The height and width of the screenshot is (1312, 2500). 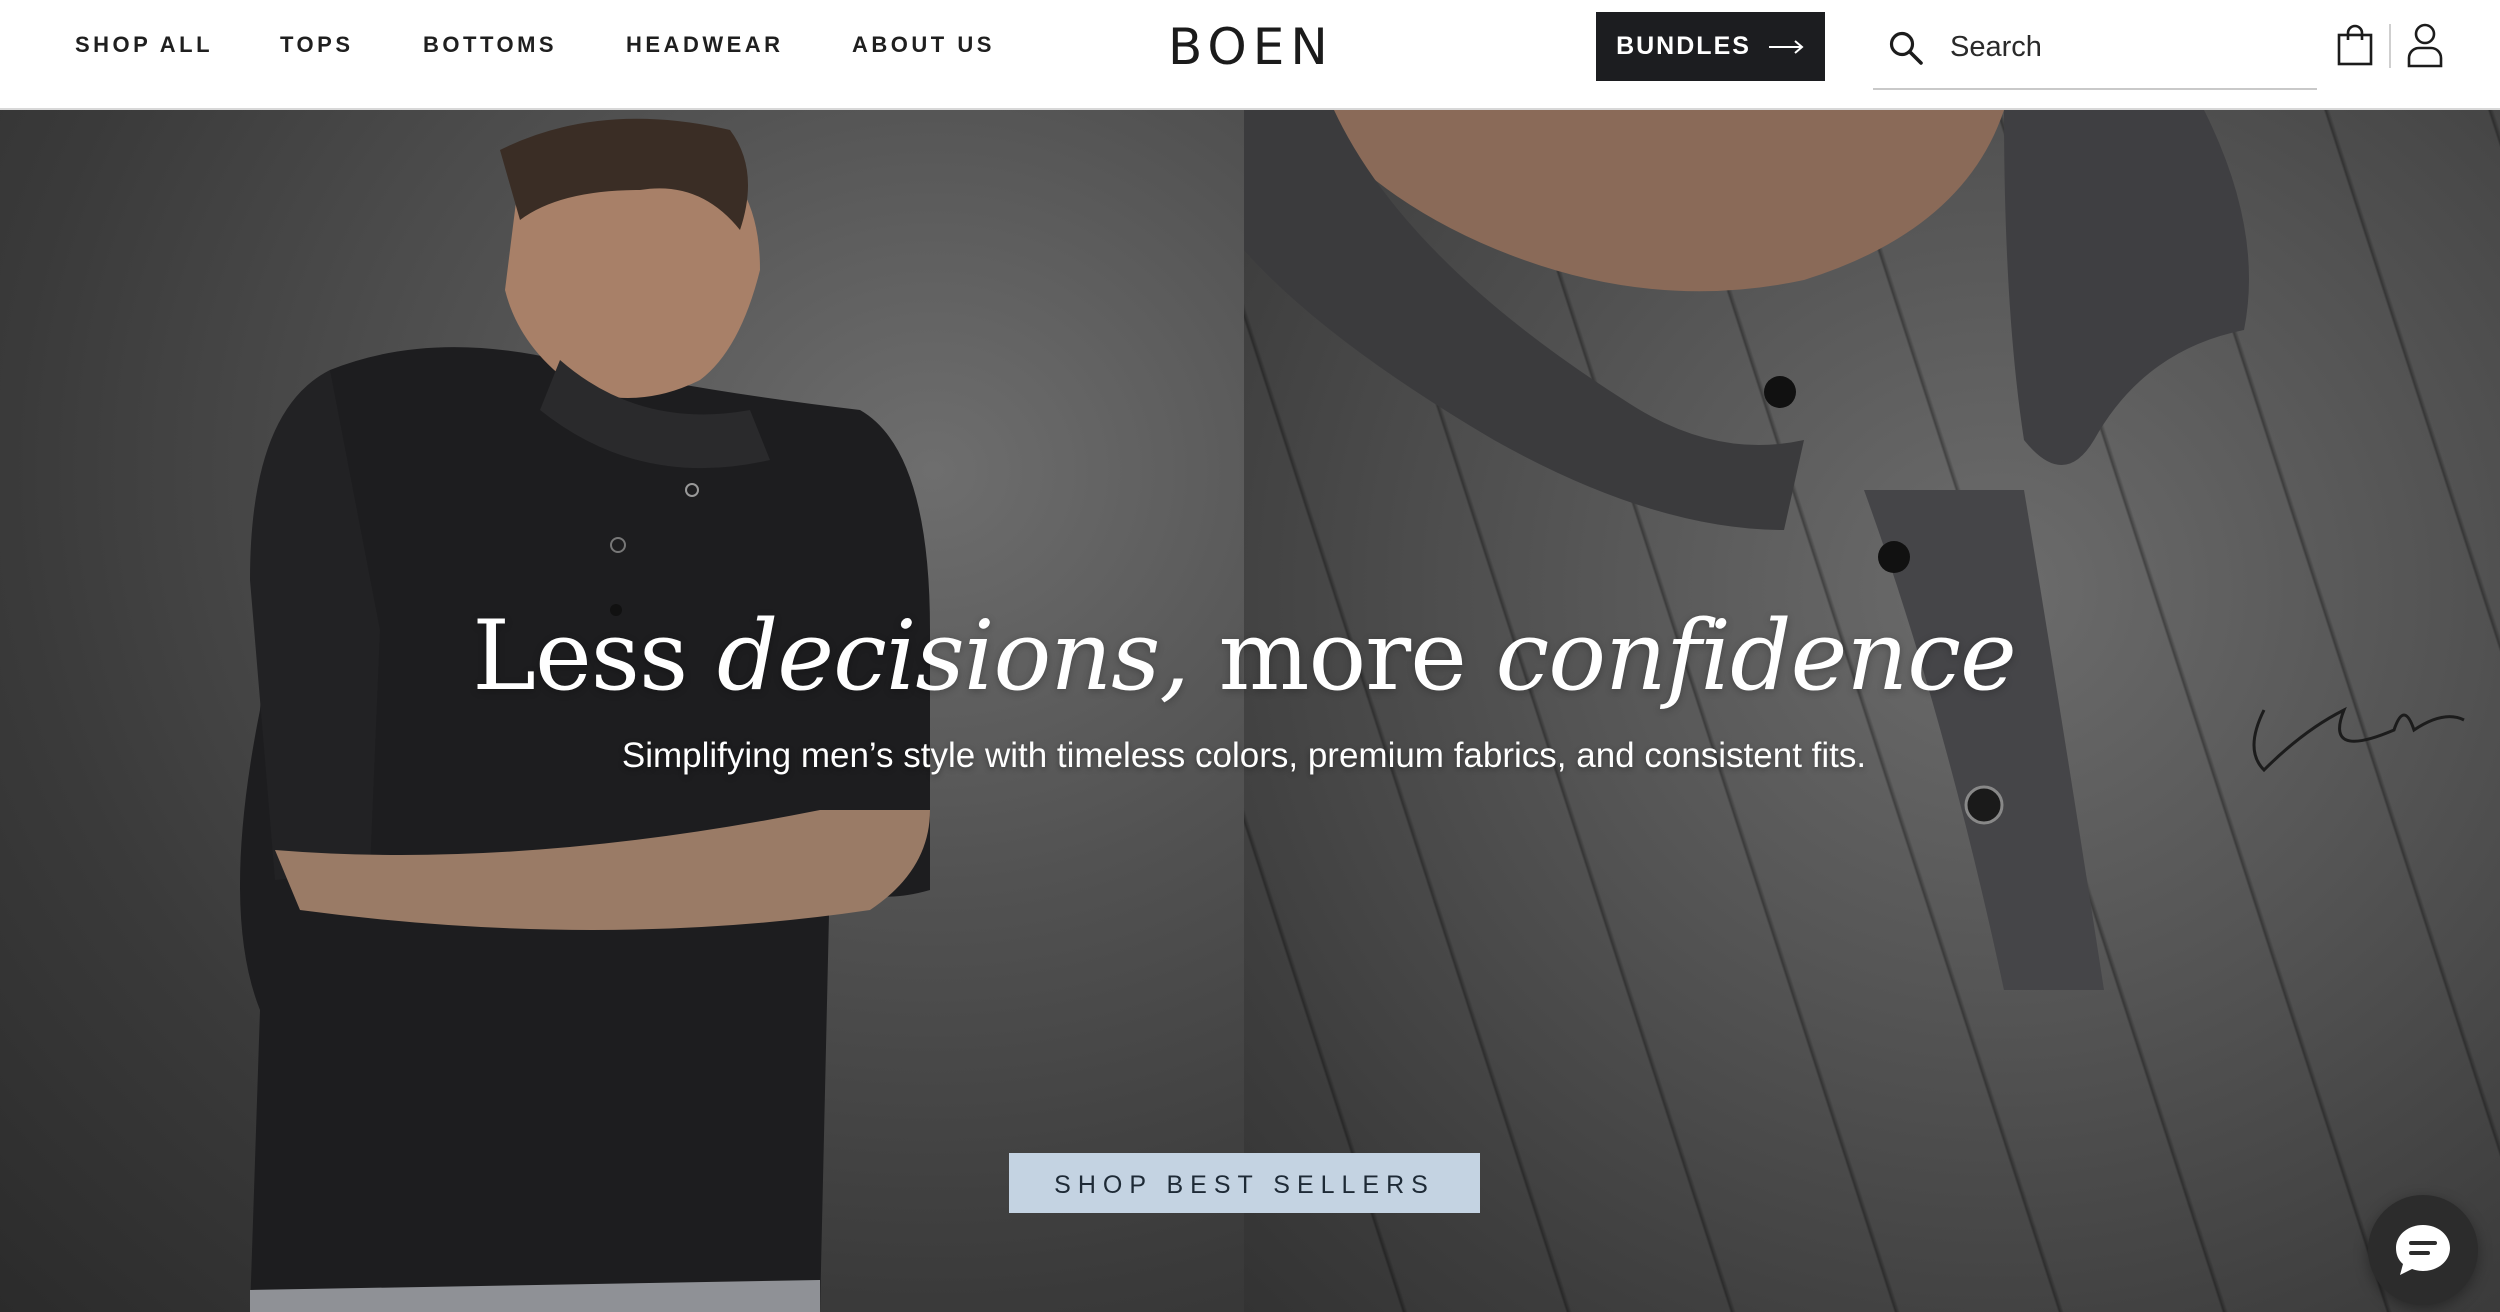 I want to click on headline-part-1: Less, so click(x=594, y=656).